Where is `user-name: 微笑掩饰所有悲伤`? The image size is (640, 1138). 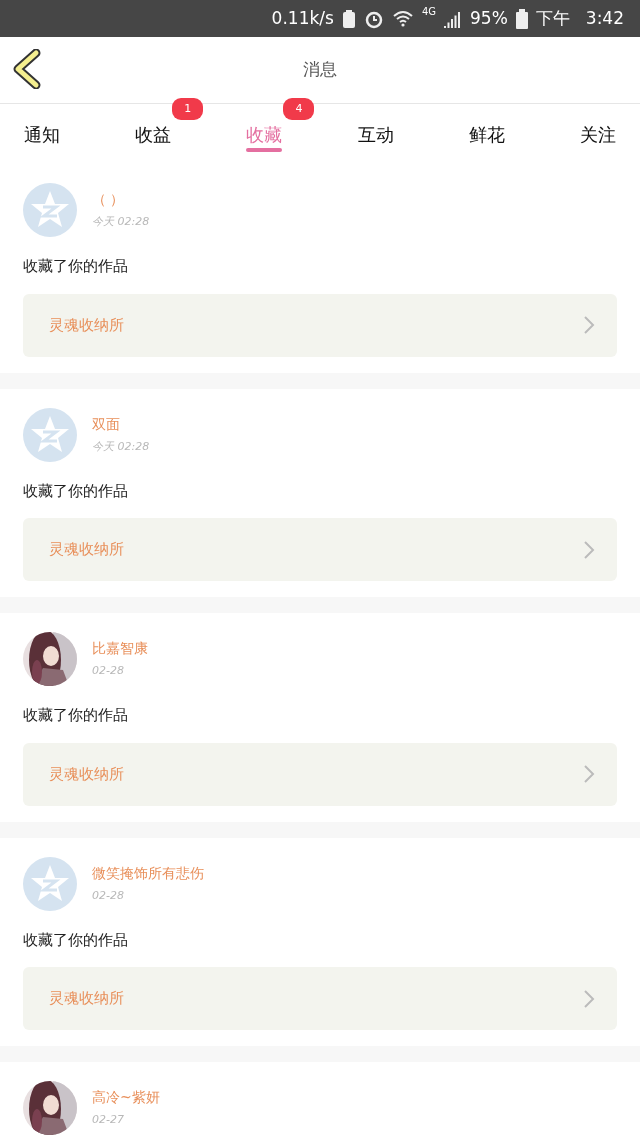
user-name: 微笑掩饰所有悲伤 is located at coordinates (148, 873).